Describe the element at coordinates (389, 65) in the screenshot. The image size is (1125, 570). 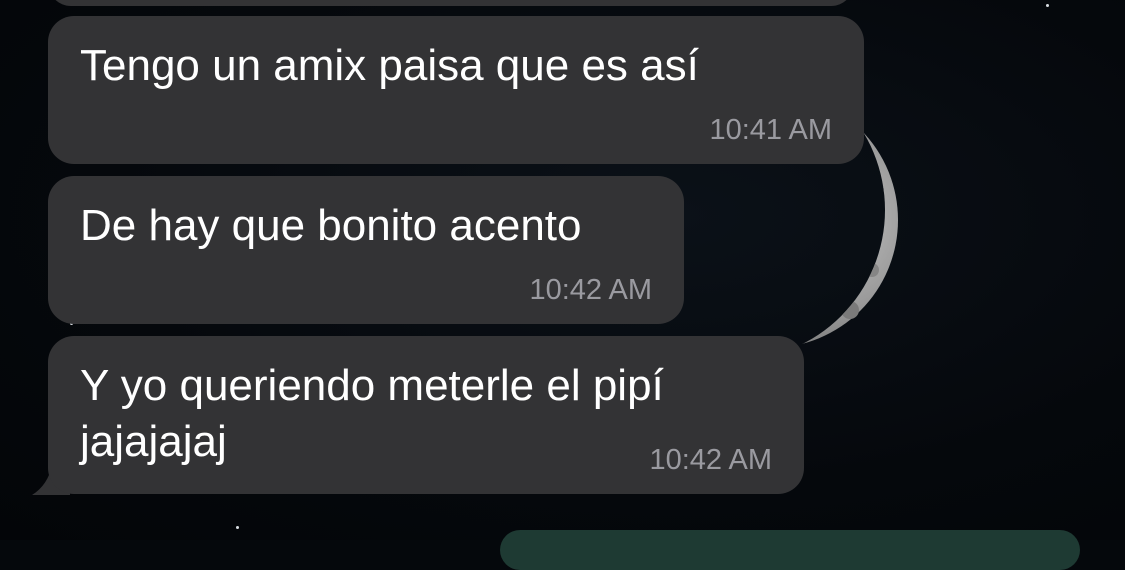
I see `message-text: Tengo un amix paisa que es así` at that location.